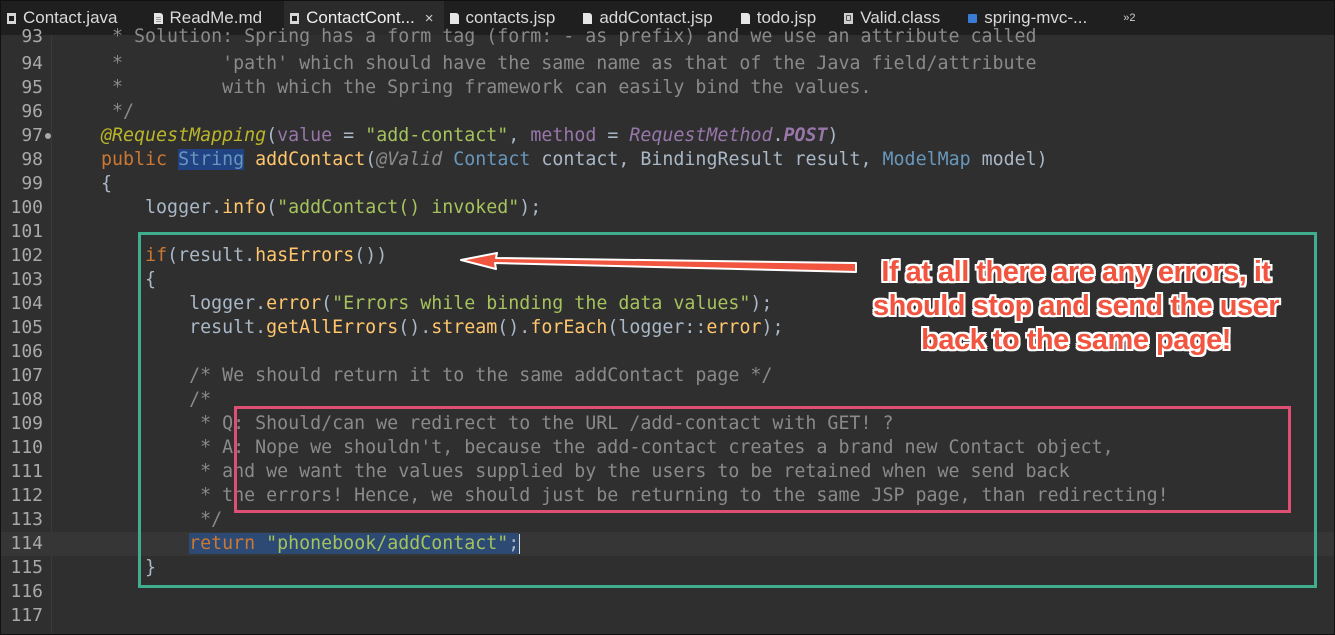  I want to click on line-number: 117, so click(26, 615).